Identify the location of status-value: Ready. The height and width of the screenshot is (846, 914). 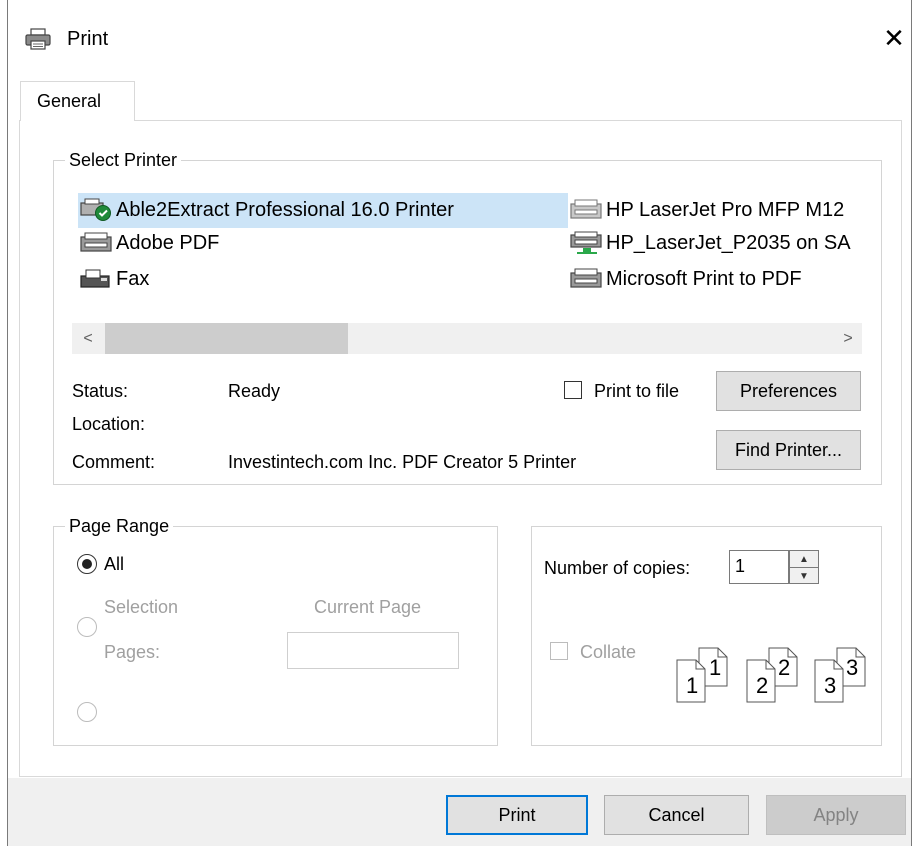
(254, 391).